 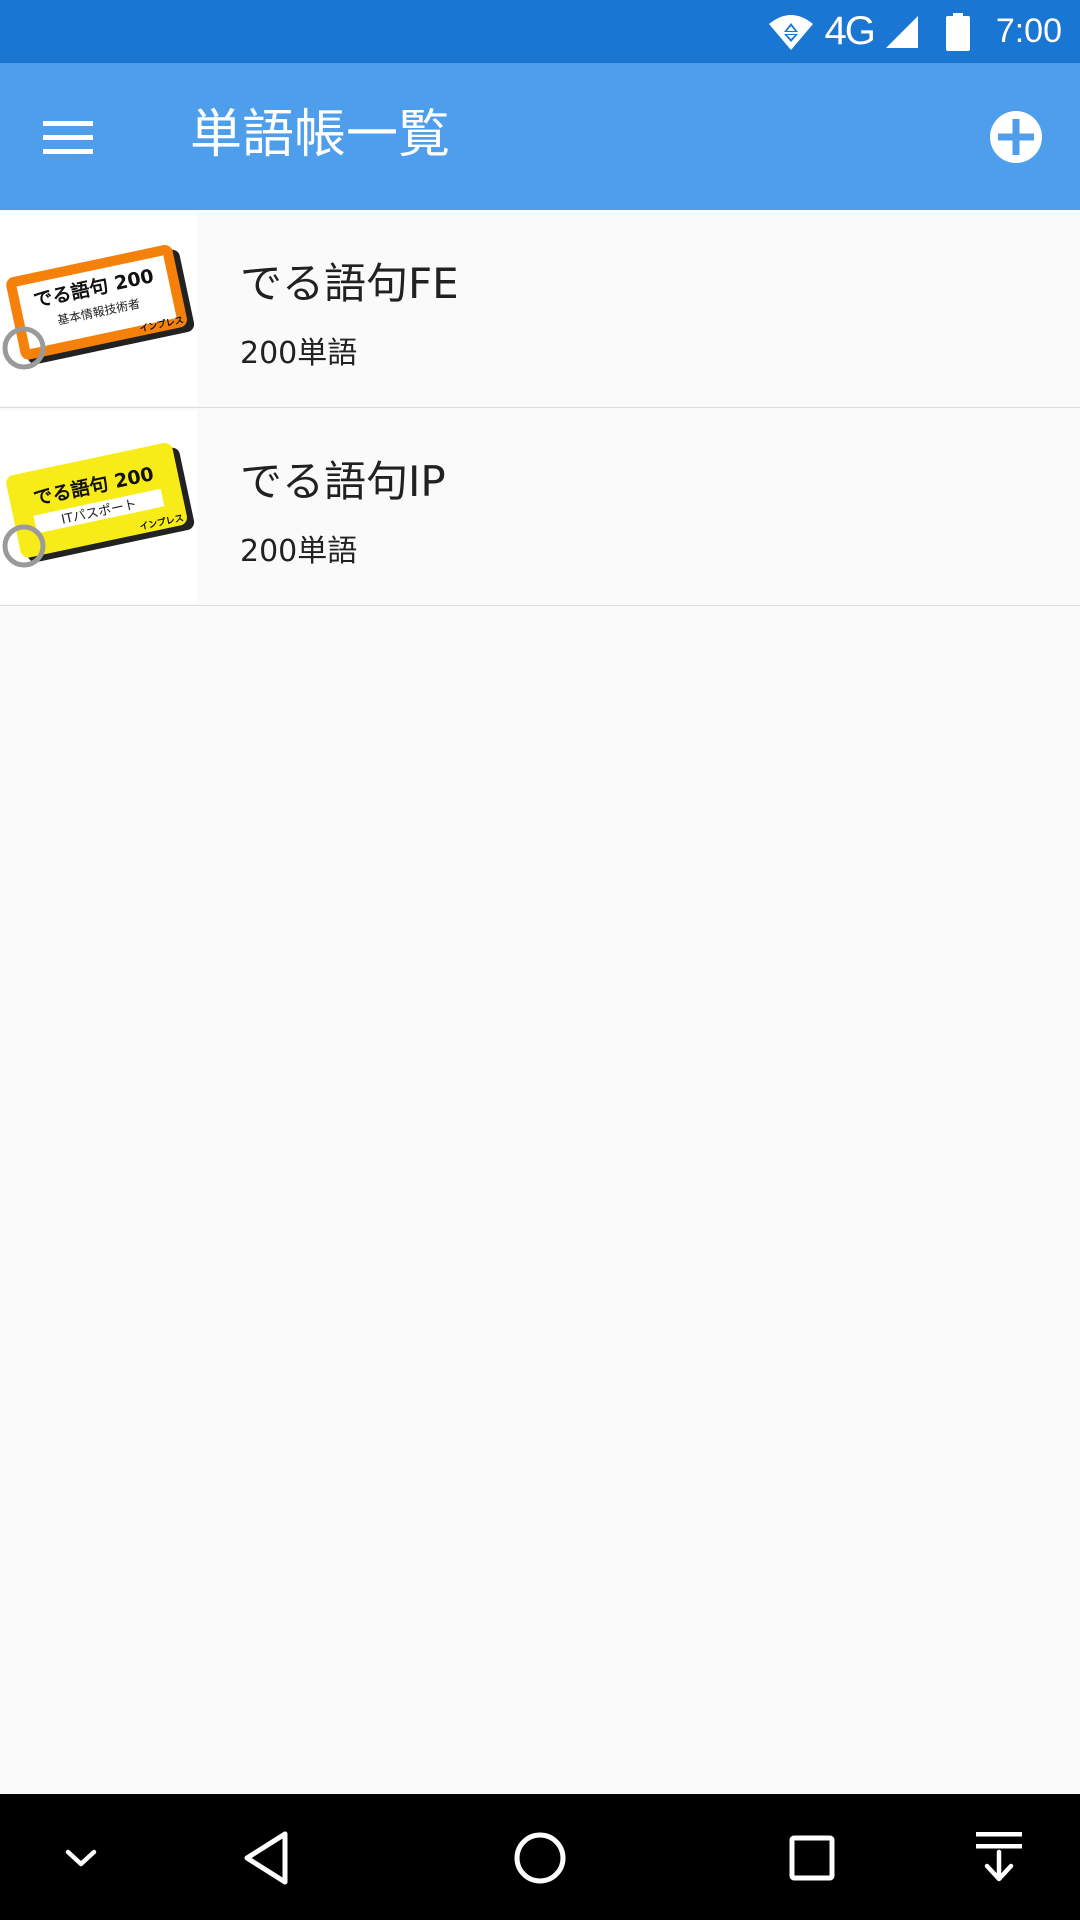 I want to click on back-button, so click(x=268, y=1857).